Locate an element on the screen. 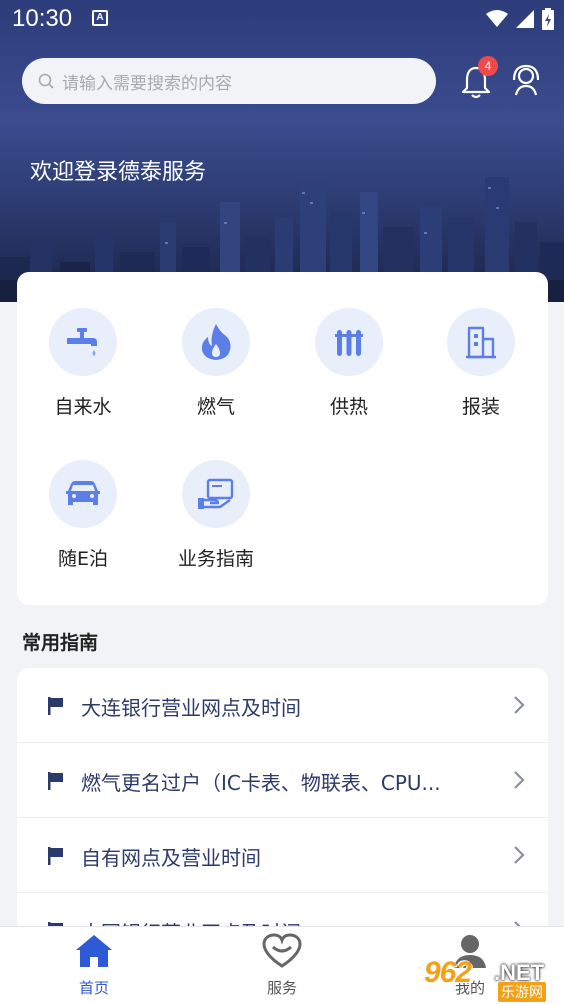 This screenshot has height=1004, width=564. search-input: 请输入需要搜索的内容 is located at coordinates (229, 81).